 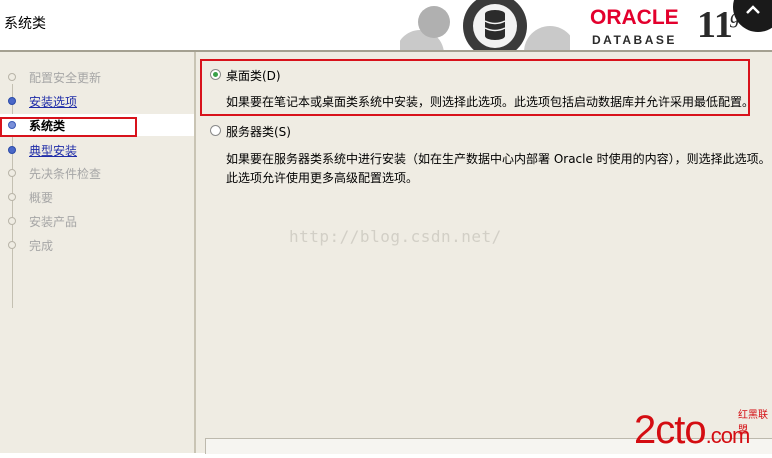 I want to click on step-prereq-check: 先决条件检查, so click(x=97, y=173).